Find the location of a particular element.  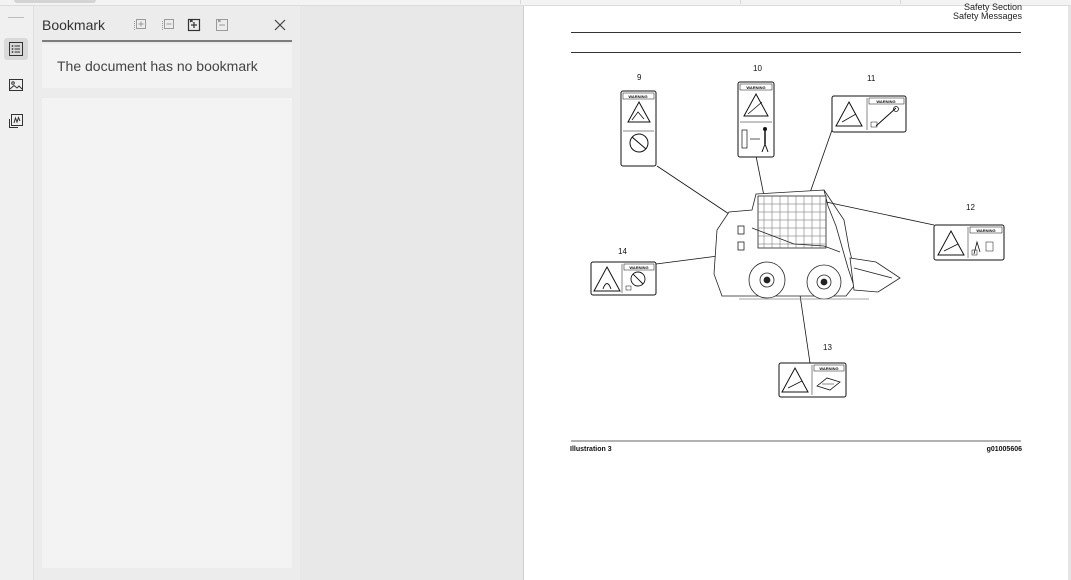

delete-bookmark-icon is located at coordinates (222, 25).